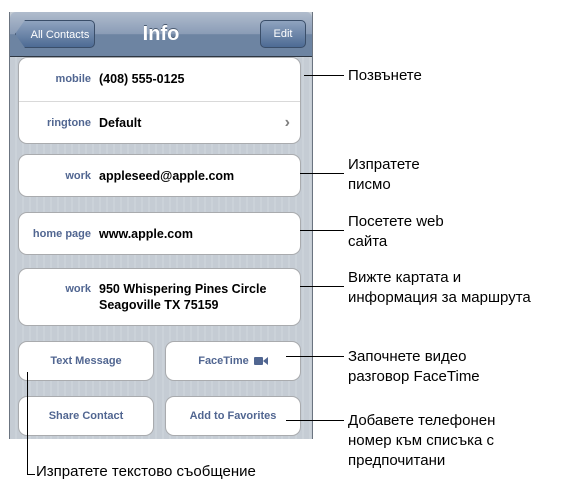 This screenshot has height=482, width=586. Describe the element at coordinates (369, 184) in the screenshot. I see `callout-email-line2: писмо` at that location.